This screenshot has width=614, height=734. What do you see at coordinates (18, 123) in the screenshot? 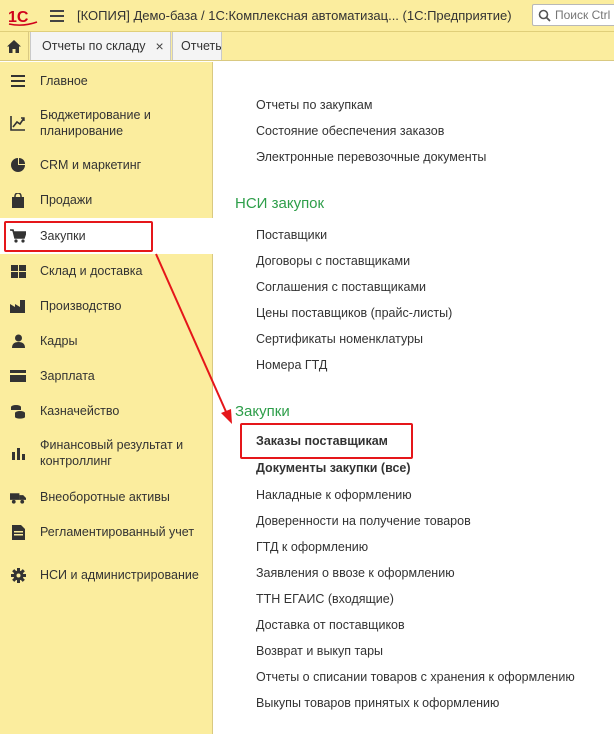
I see `budget-chart-icon` at bounding box center [18, 123].